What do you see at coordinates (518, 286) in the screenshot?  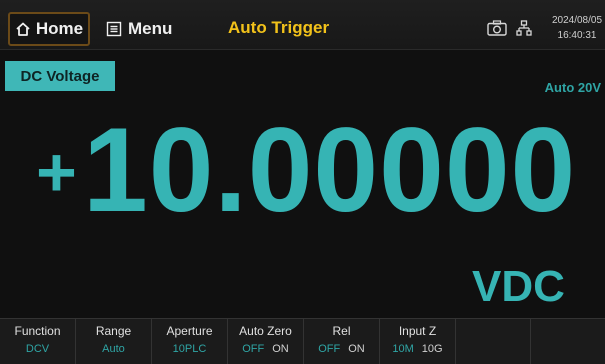 I see `reading-unit: VDC` at bounding box center [518, 286].